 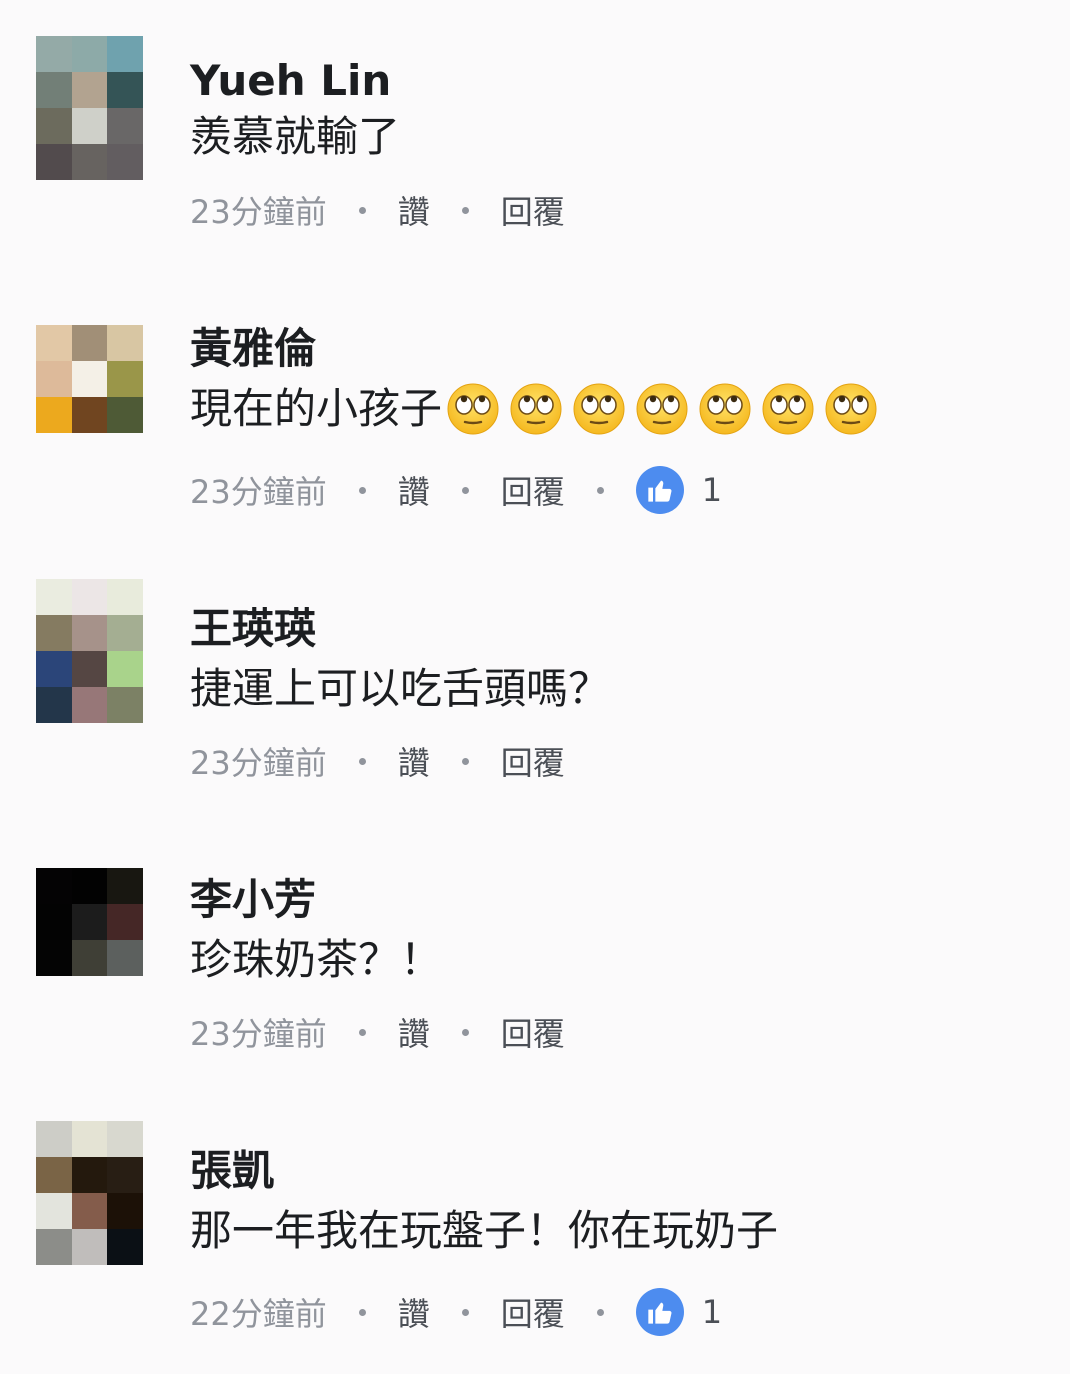 I want to click on commenter-name: 黃雅倫, so click(x=253, y=349).